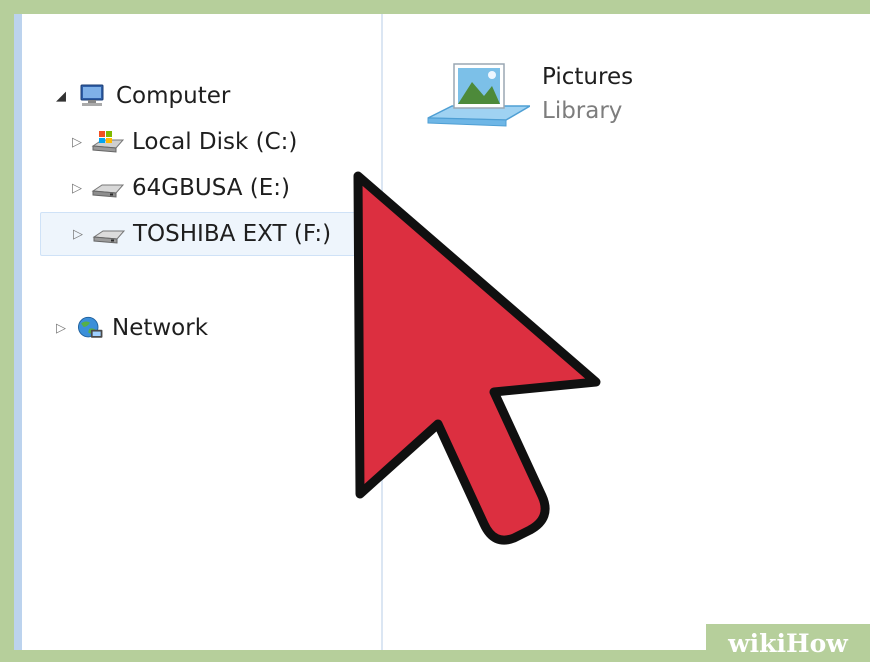  I want to click on watermark-how: How, so click(817, 643).